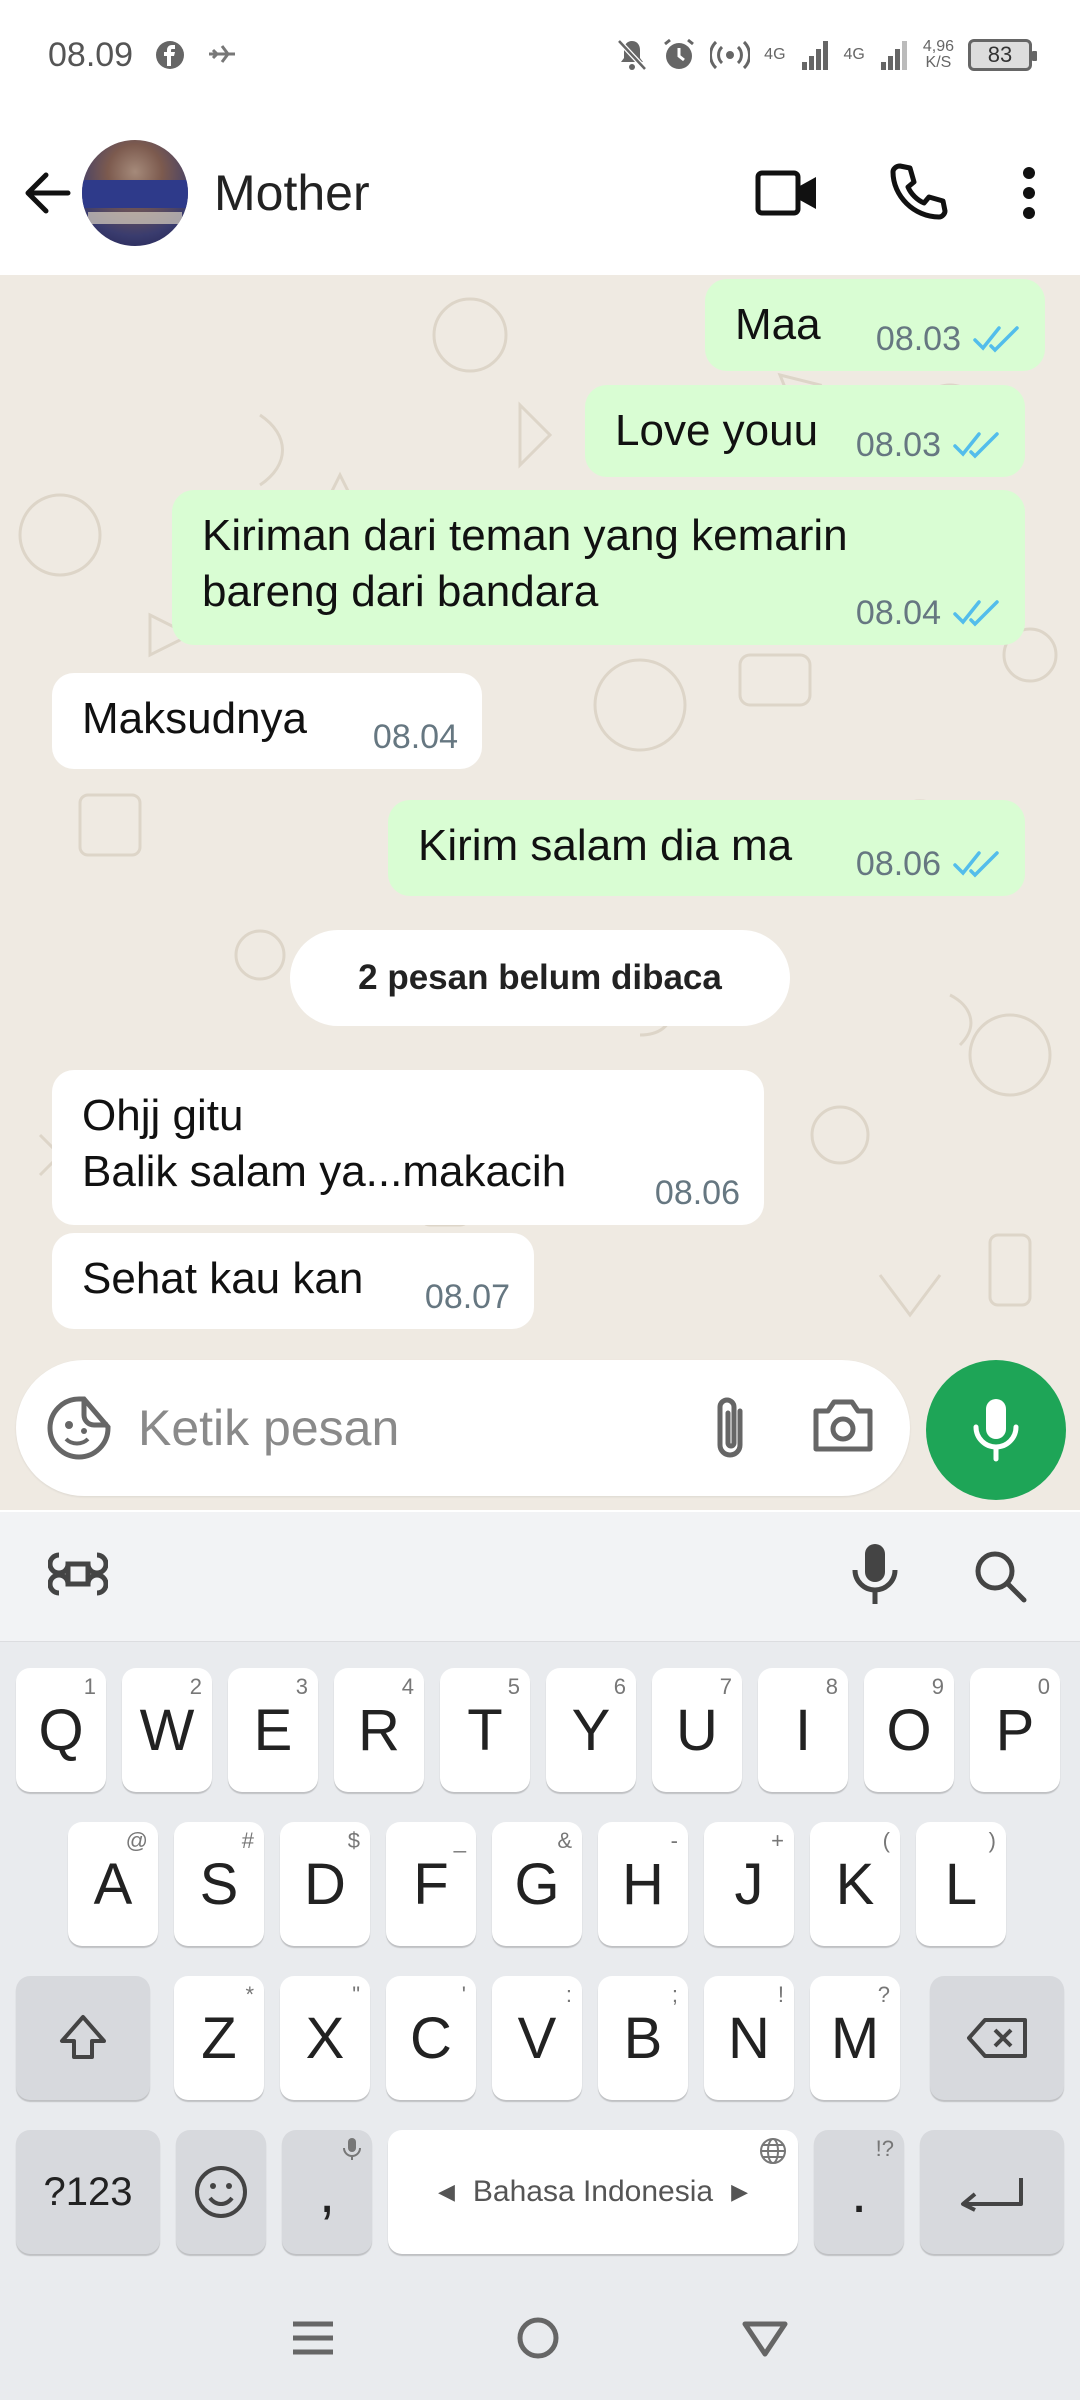 The height and width of the screenshot is (2400, 1080). What do you see at coordinates (379, 1730) in the screenshot?
I see `key-r: R4` at bounding box center [379, 1730].